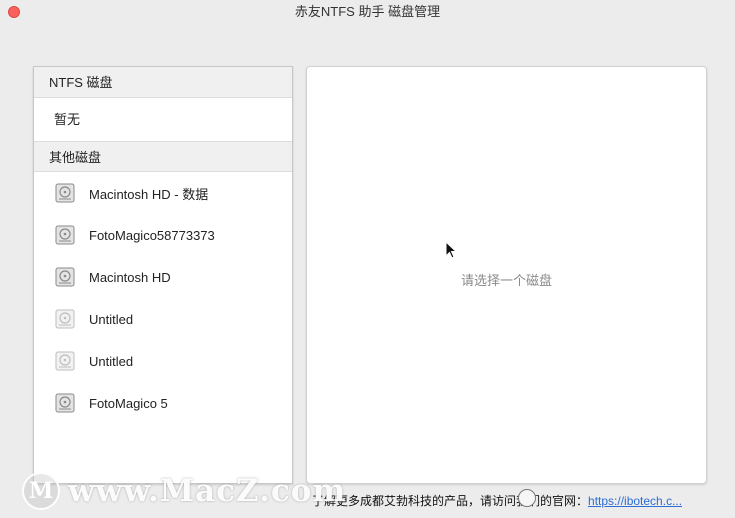  I want to click on disk-label: Macintosh HD, so click(130, 277).